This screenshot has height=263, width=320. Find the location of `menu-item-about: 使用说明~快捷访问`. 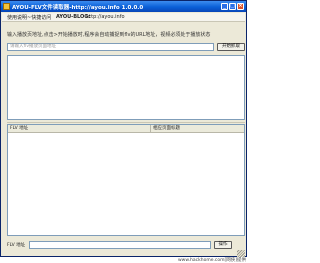

menu-item-about: 使用说明~快捷访问 is located at coordinates (29, 17).